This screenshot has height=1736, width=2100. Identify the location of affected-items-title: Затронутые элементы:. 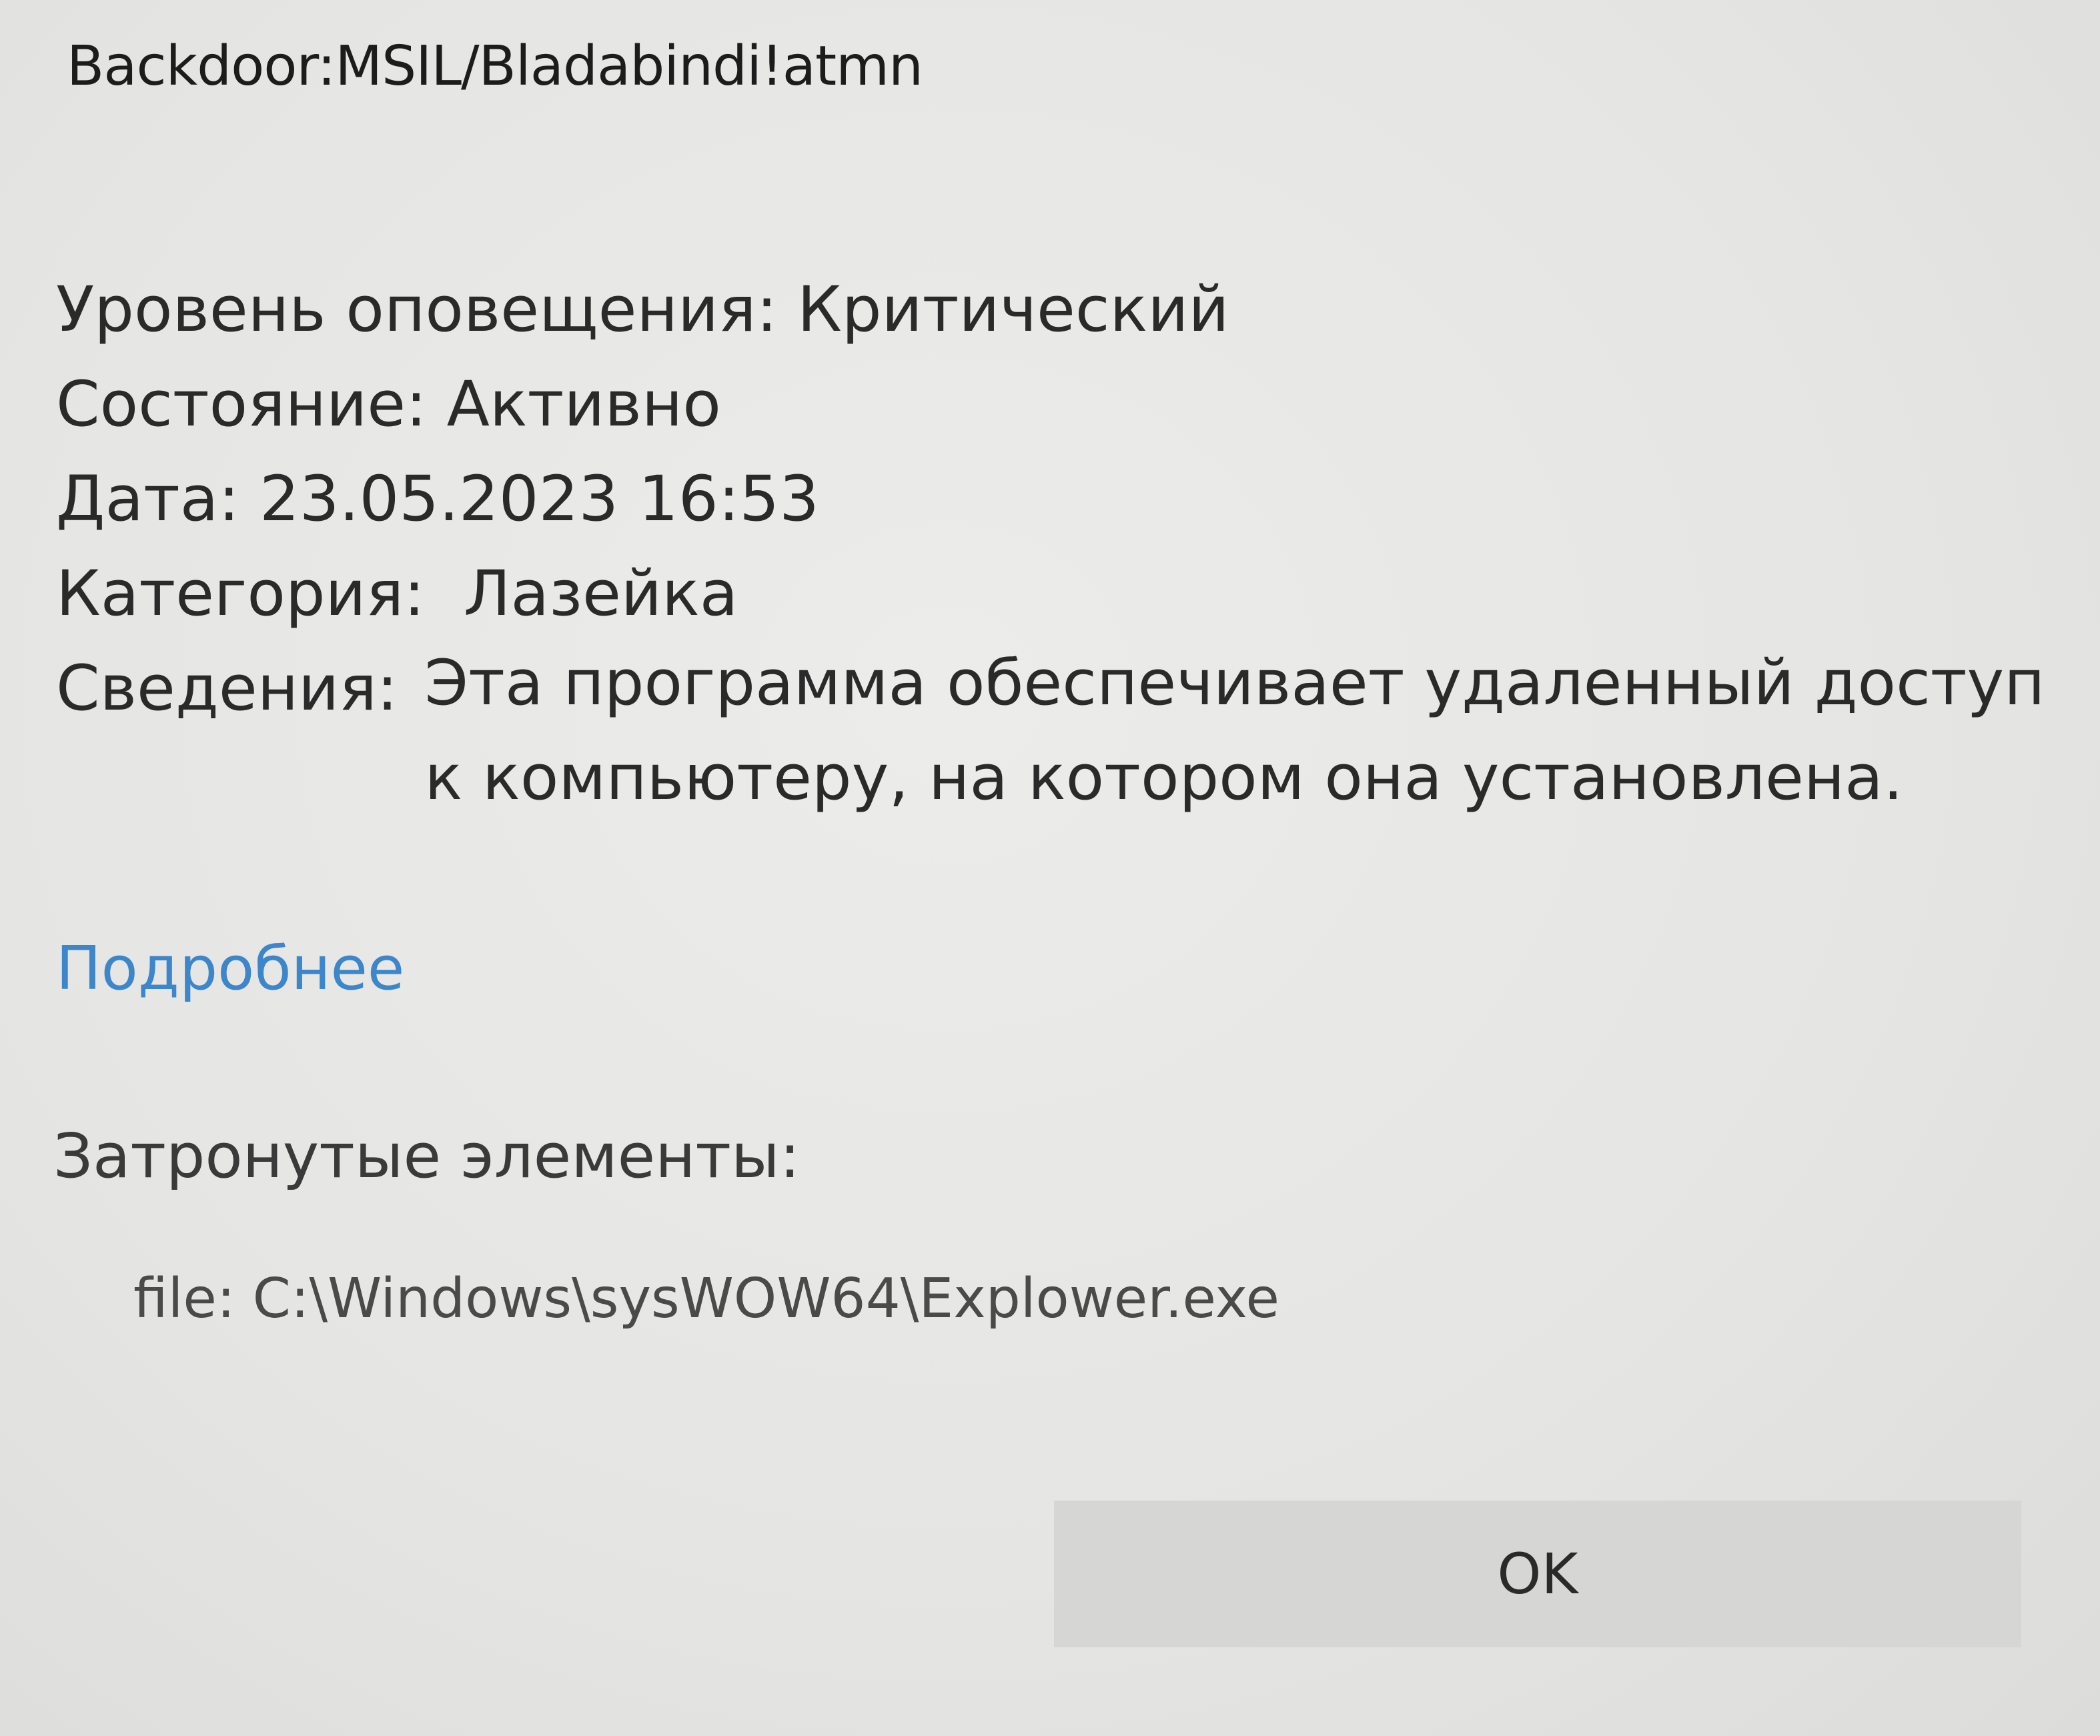
(427, 1156).